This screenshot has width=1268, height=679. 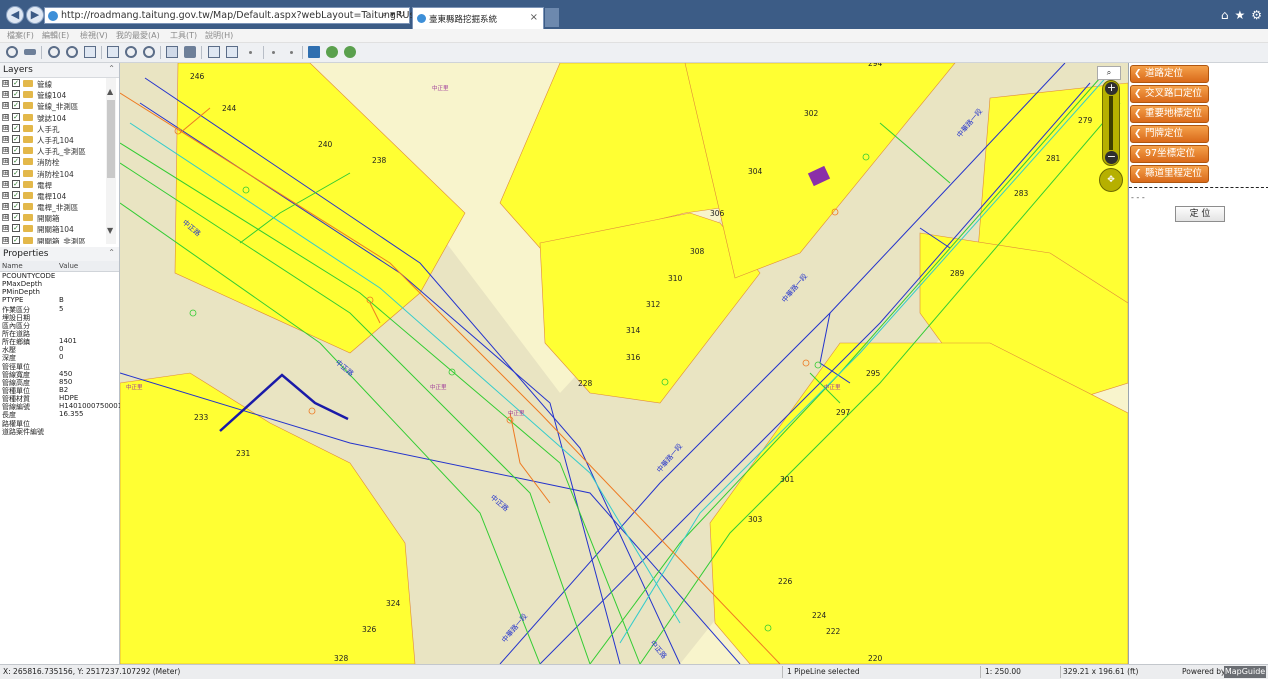 What do you see at coordinates (332, 52) in the screenshot?
I see `buffer-icon` at bounding box center [332, 52].